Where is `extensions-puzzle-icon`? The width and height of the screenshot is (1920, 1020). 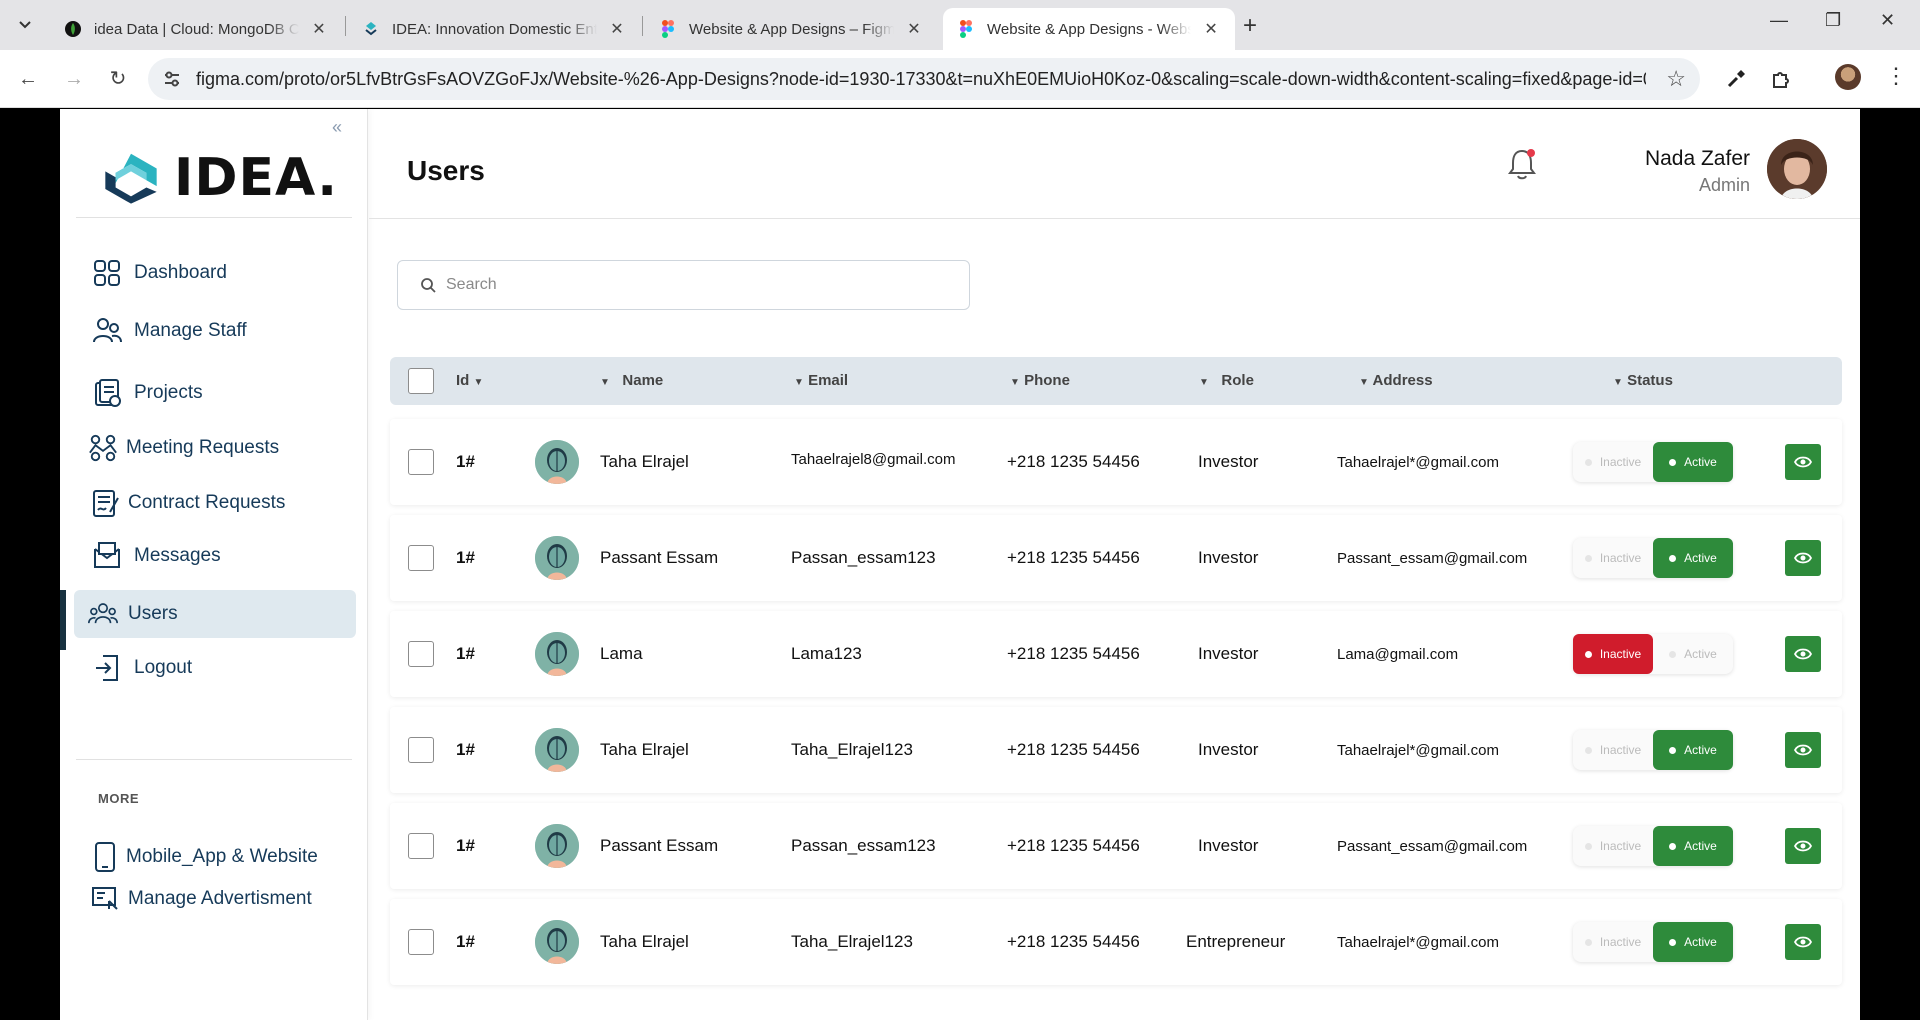
extensions-puzzle-icon is located at coordinates (1781, 79).